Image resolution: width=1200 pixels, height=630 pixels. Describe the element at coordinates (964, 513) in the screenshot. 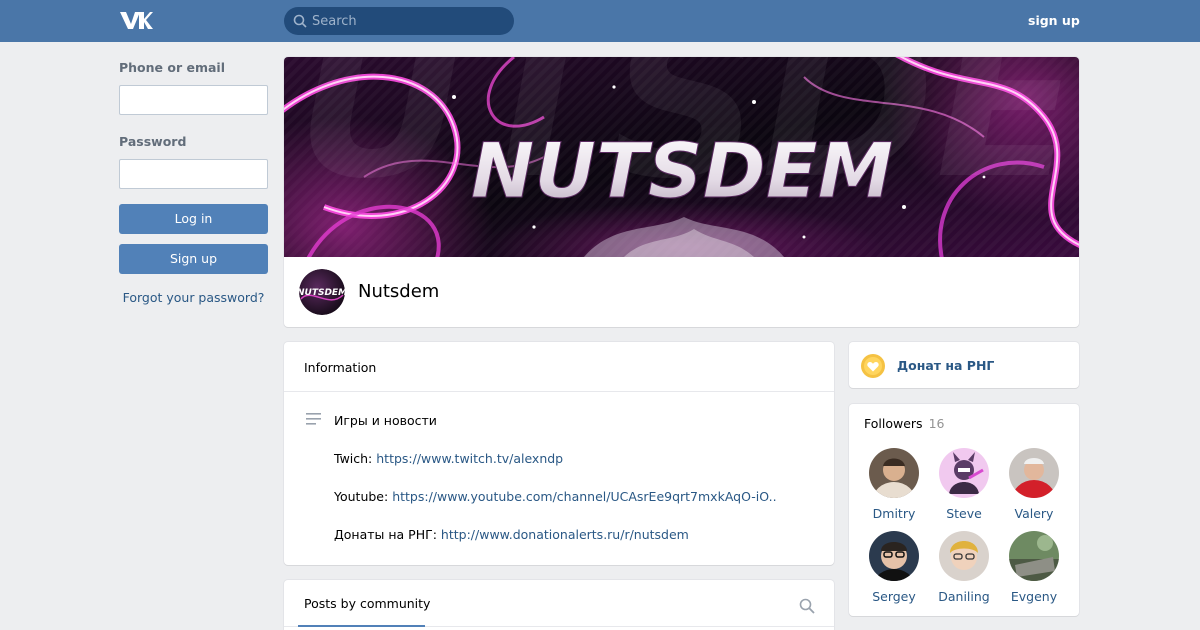

I see `follower-name: Steve` at that location.